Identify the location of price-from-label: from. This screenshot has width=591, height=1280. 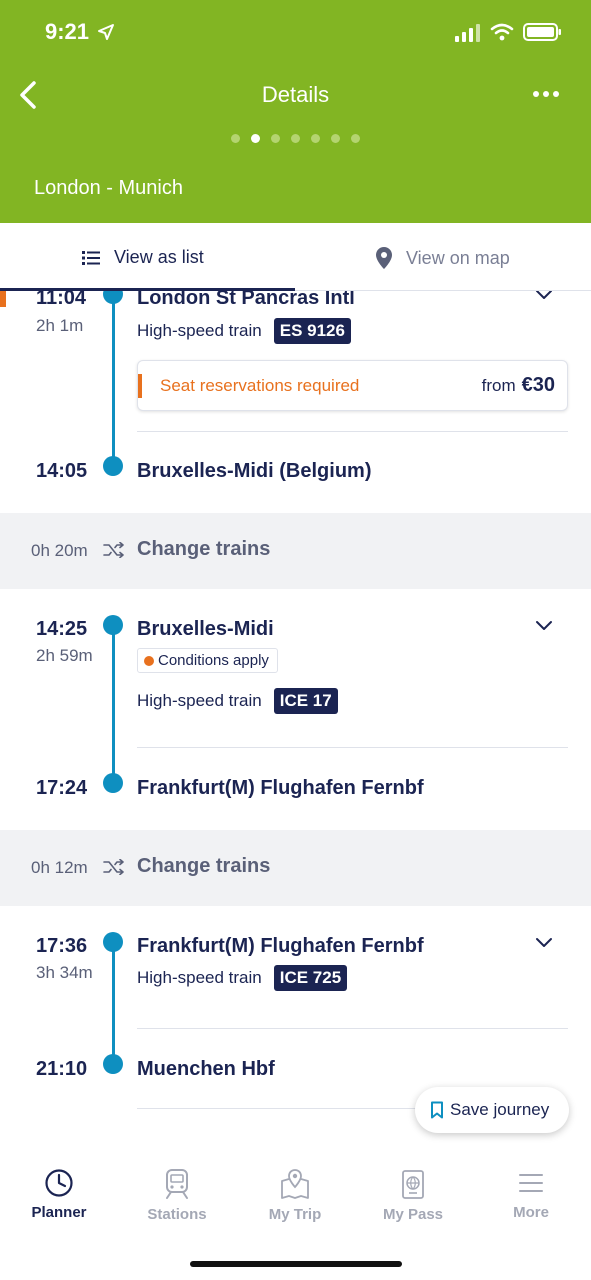
(498, 385).